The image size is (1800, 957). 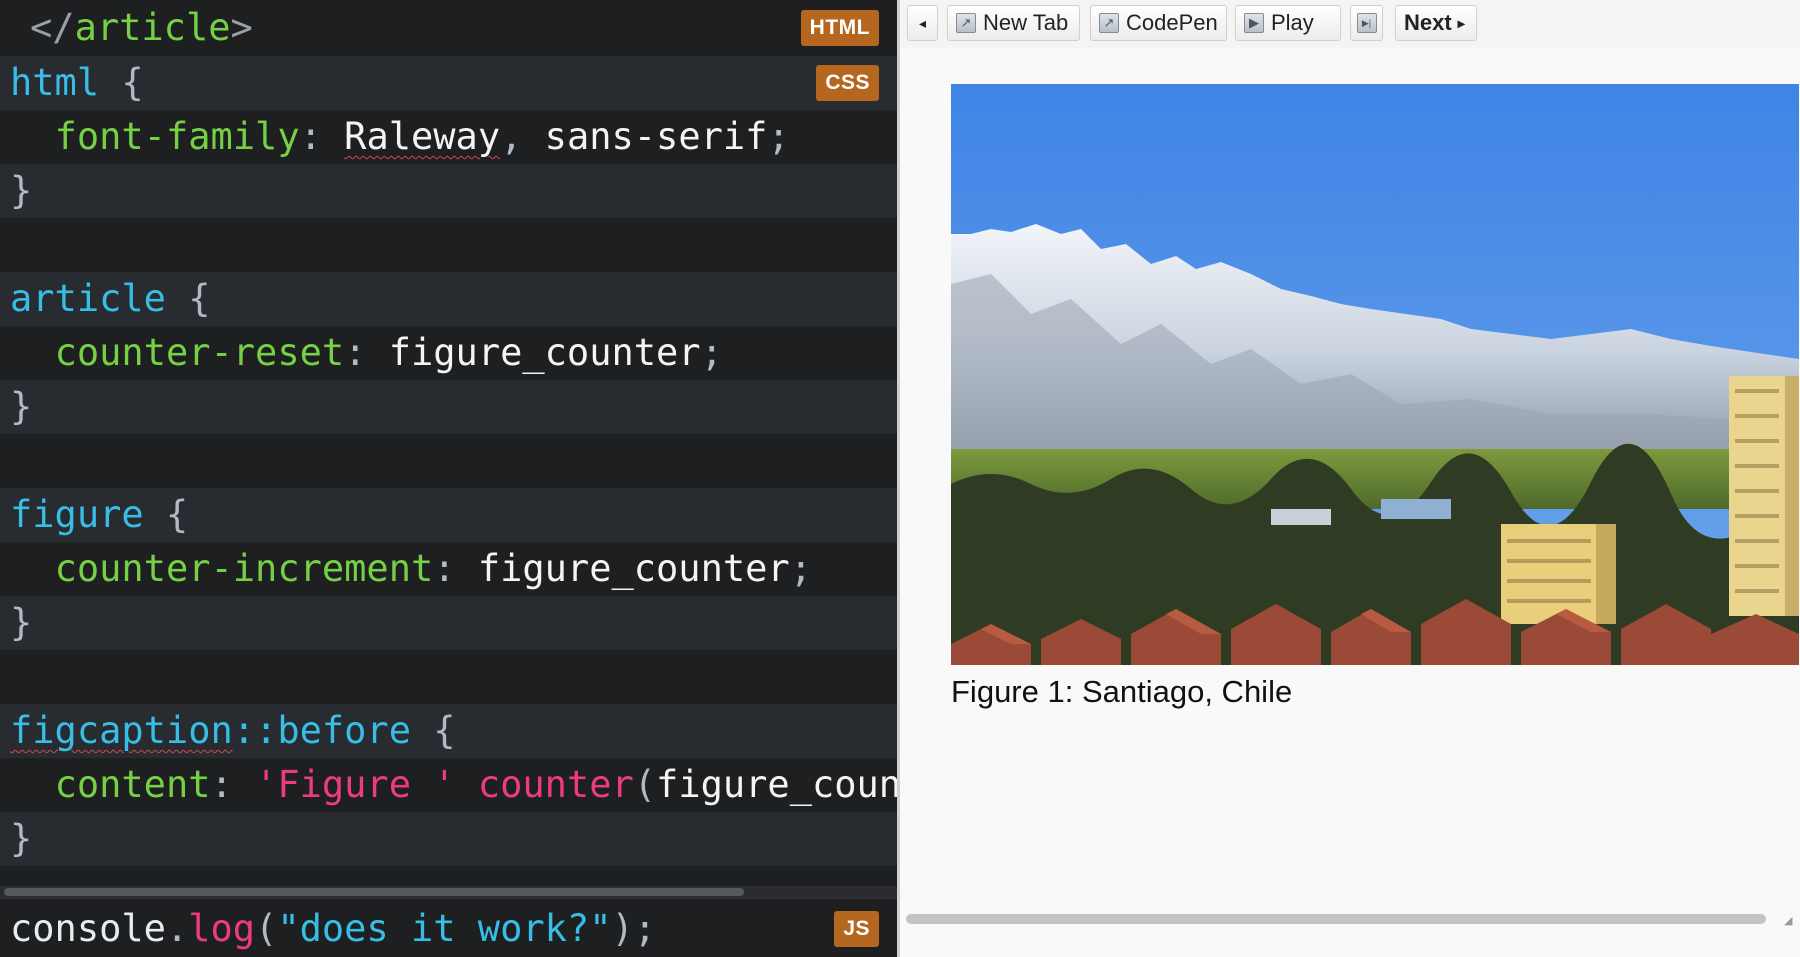 I want to click on css-selector: figcaption, so click(x=121, y=730).